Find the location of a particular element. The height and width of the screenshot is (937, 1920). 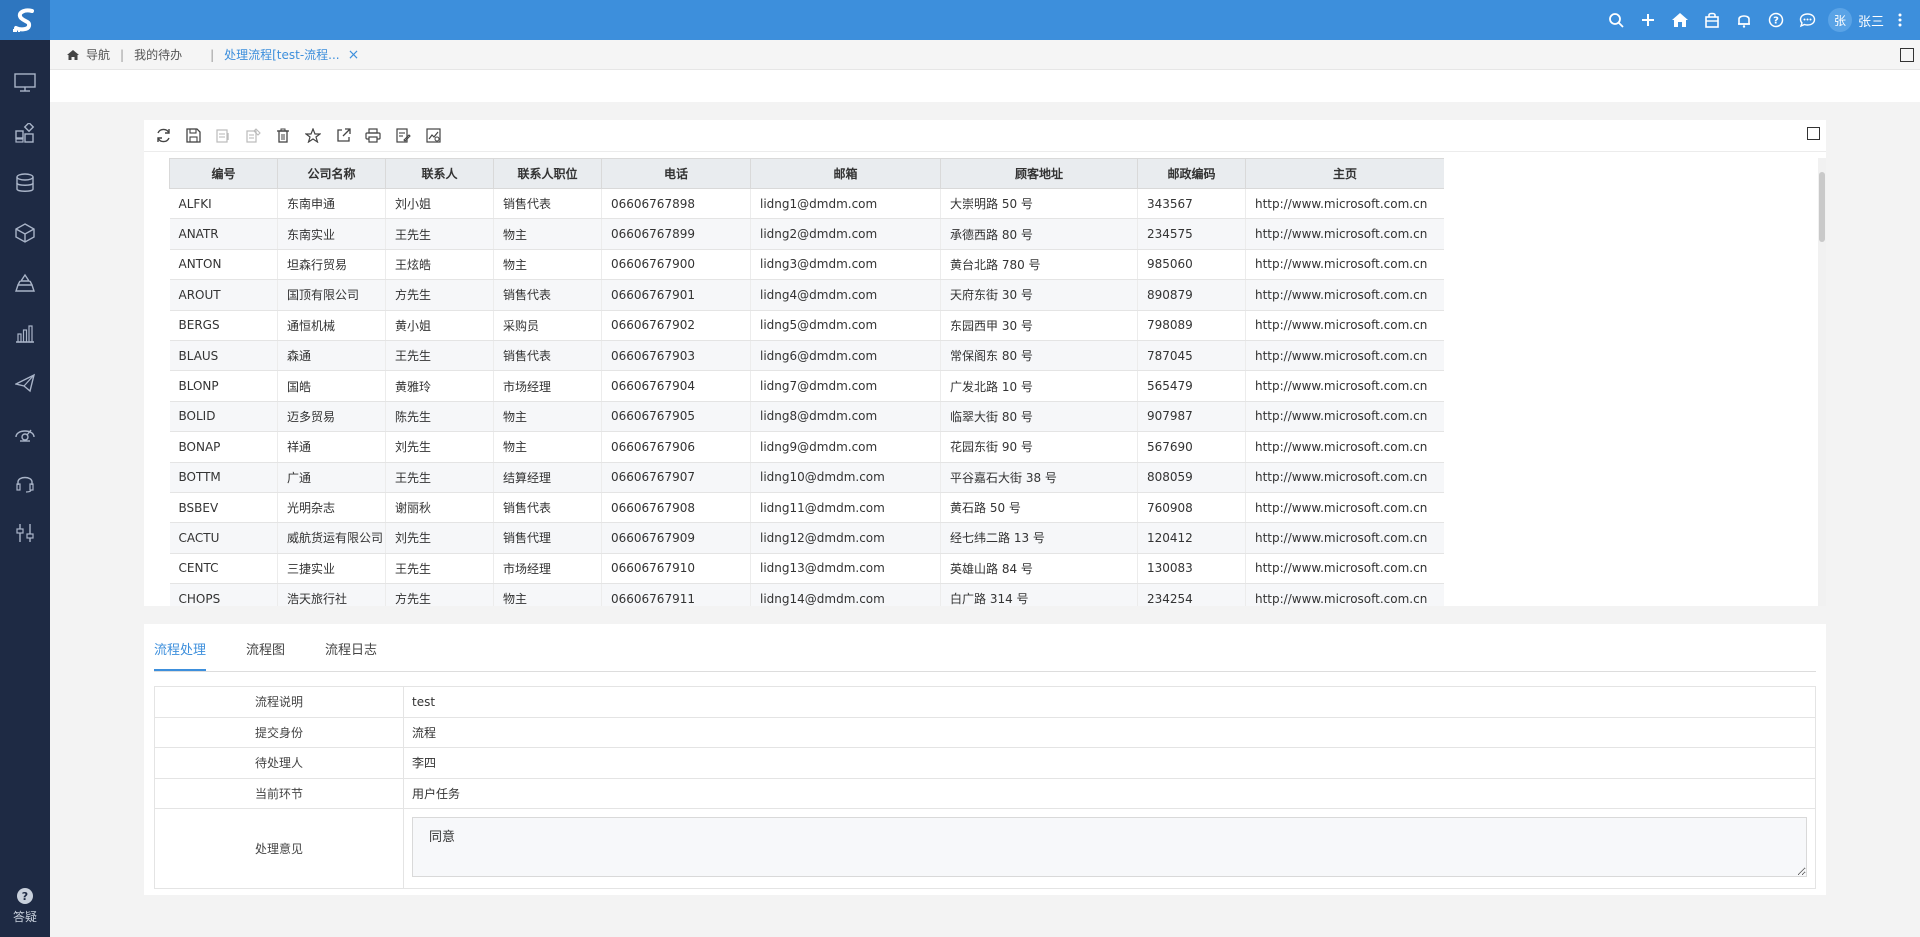

table-cell: 760908 is located at coordinates (1191, 508).